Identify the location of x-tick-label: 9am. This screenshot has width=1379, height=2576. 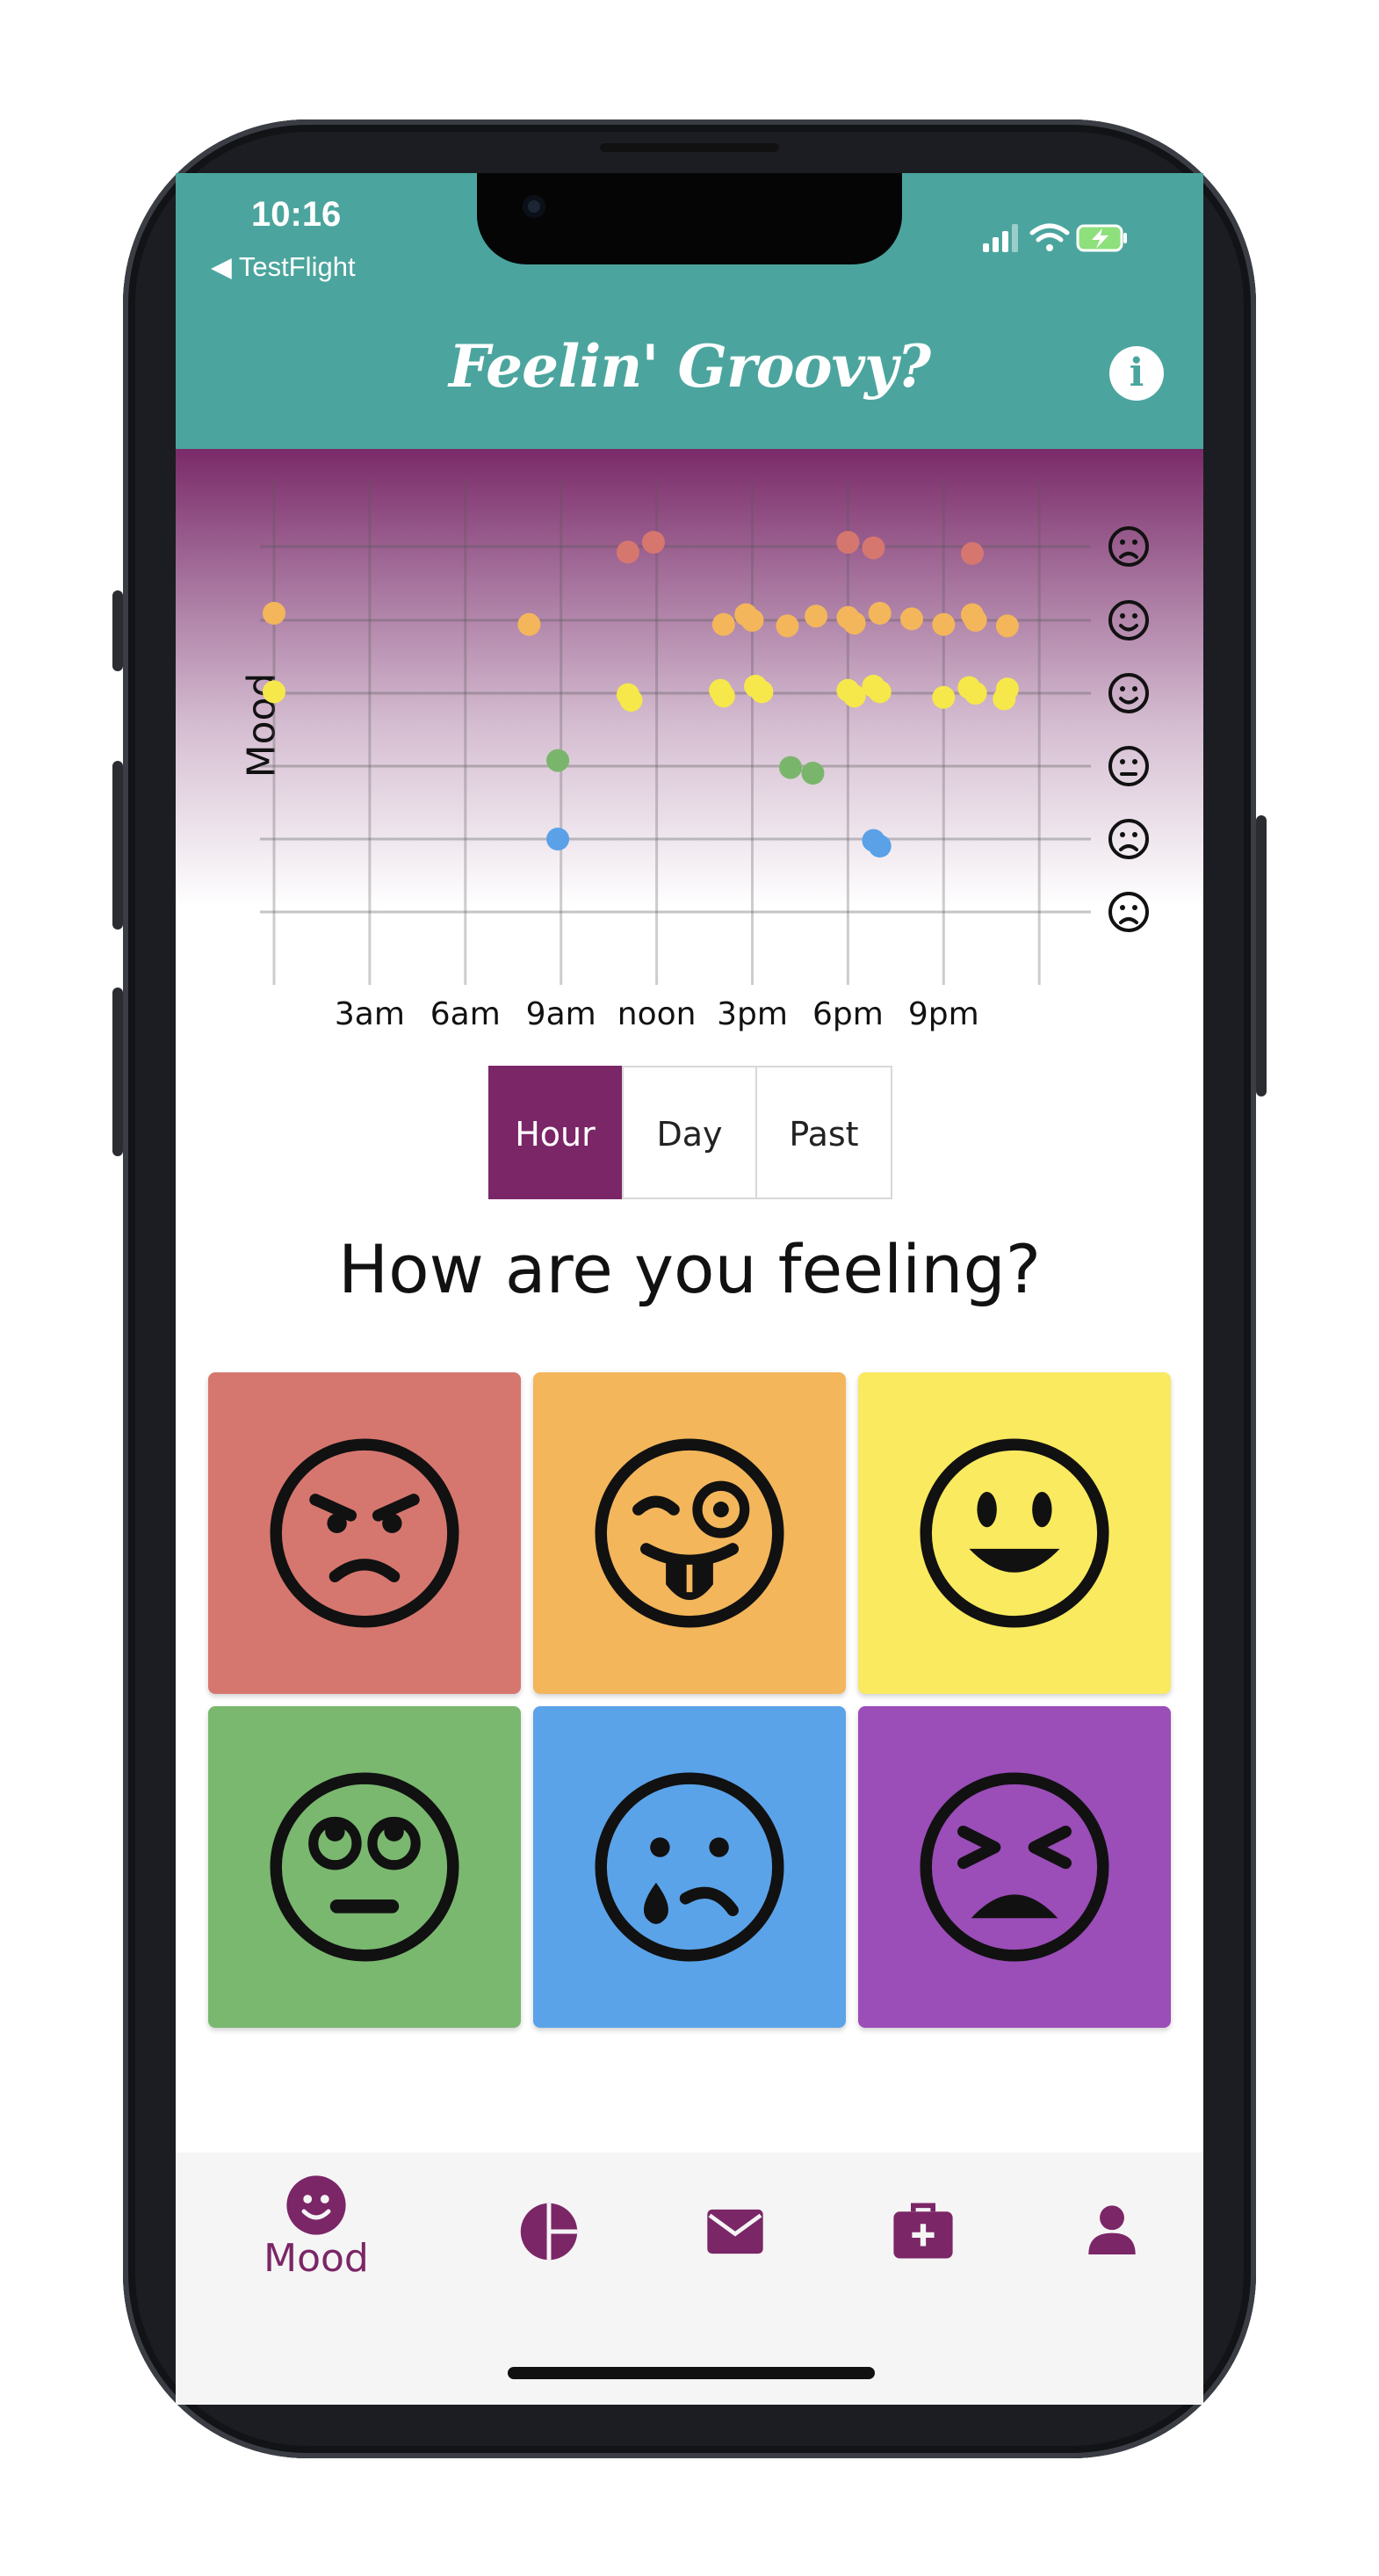
(561, 1014).